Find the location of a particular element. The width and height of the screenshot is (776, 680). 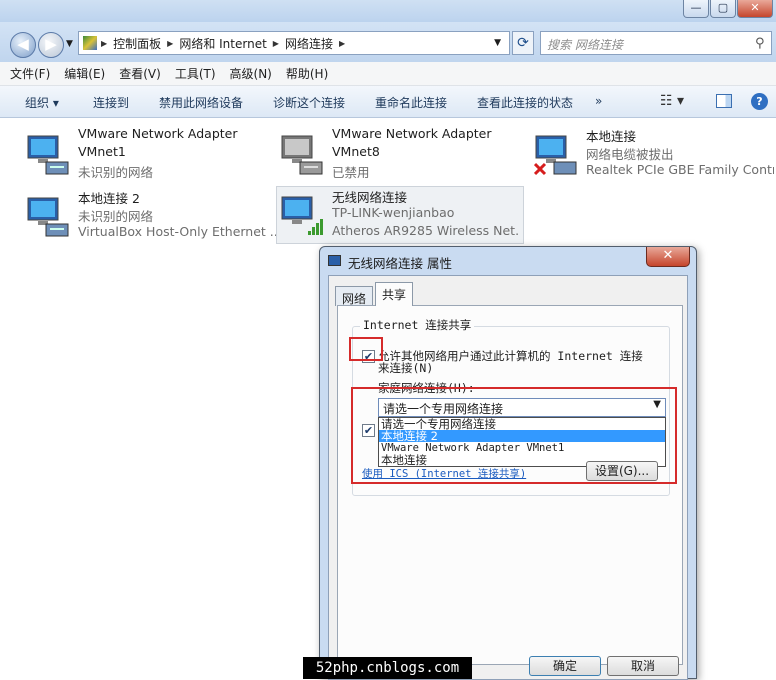

menu-file: 文件(F) is located at coordinates (30, 73).